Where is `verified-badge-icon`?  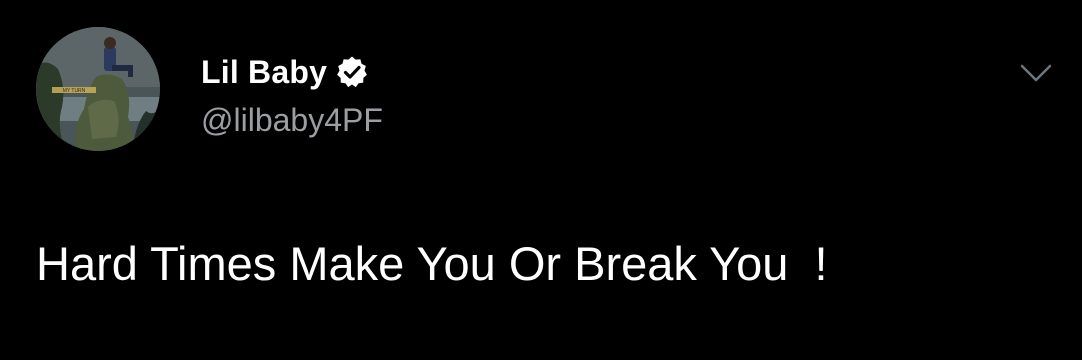
verified-badge-icon is located at coordinates (352, 72).